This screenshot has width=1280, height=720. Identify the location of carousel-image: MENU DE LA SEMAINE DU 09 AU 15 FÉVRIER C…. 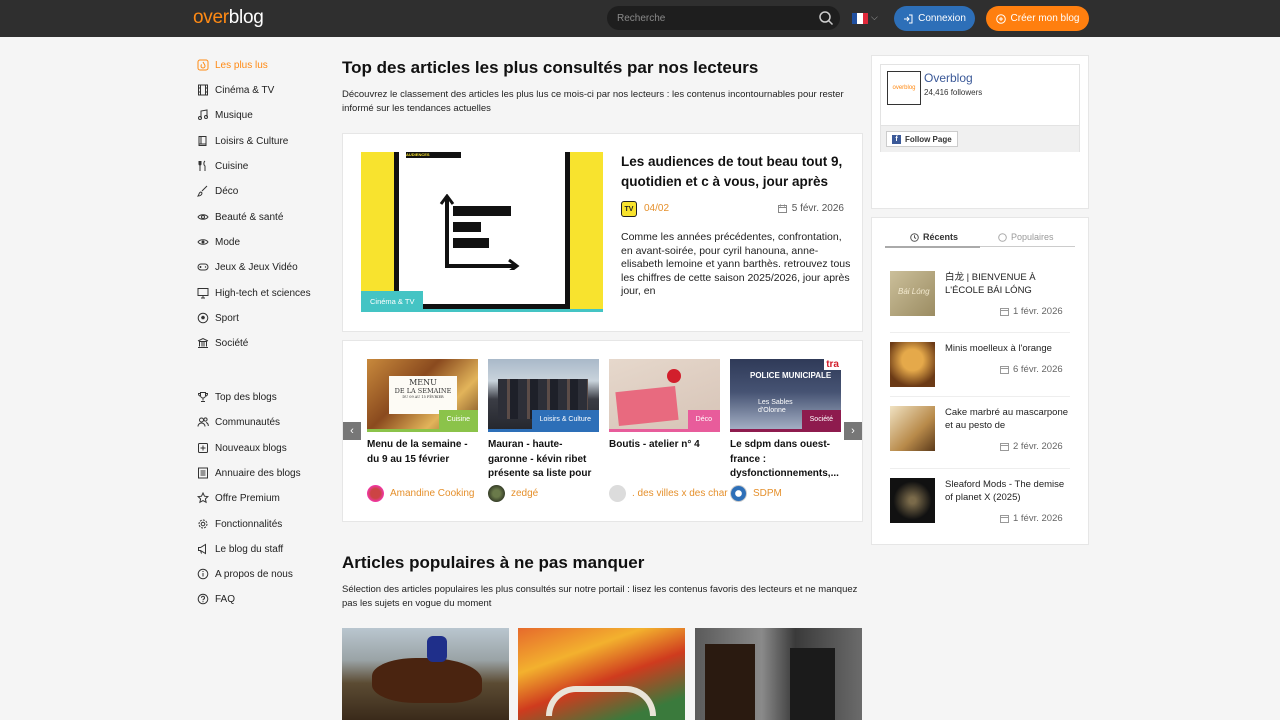
(422, 395).